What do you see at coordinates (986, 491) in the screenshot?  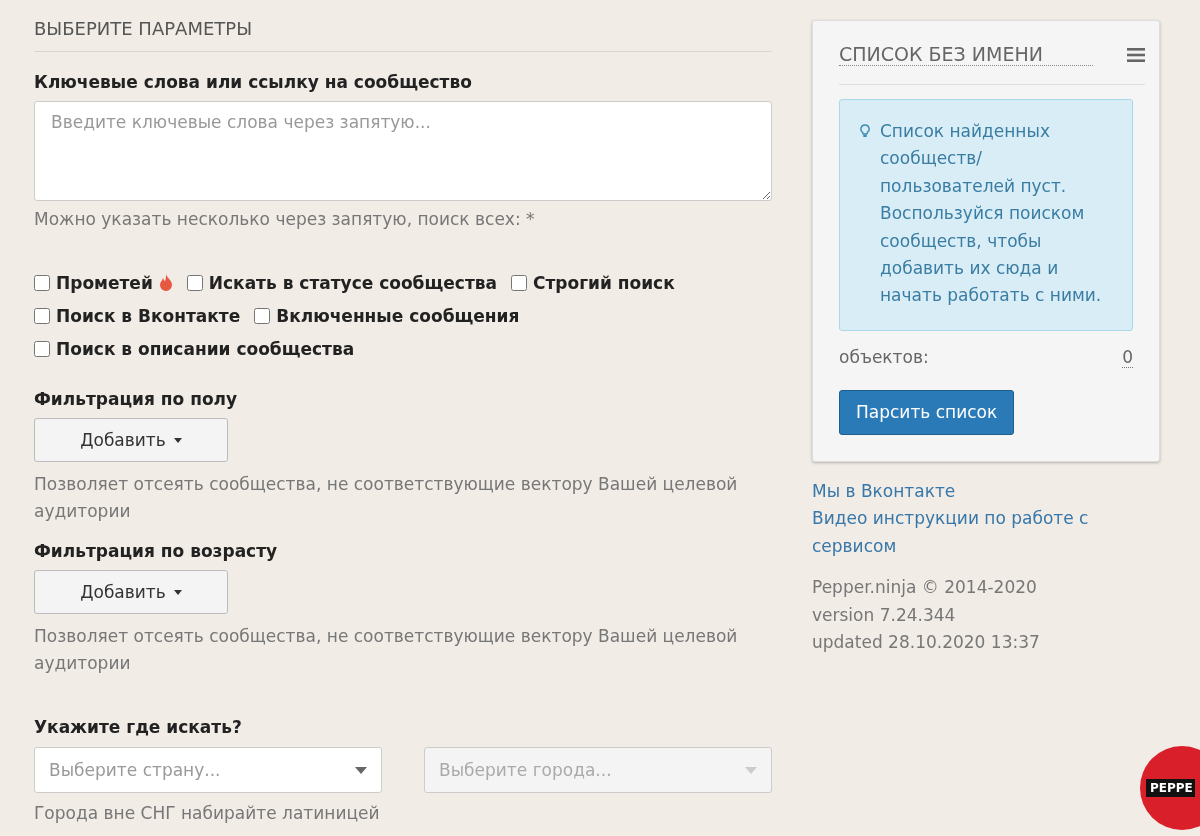 I see `link: Мы в Вконтакте` at bounding box center [986, 491].